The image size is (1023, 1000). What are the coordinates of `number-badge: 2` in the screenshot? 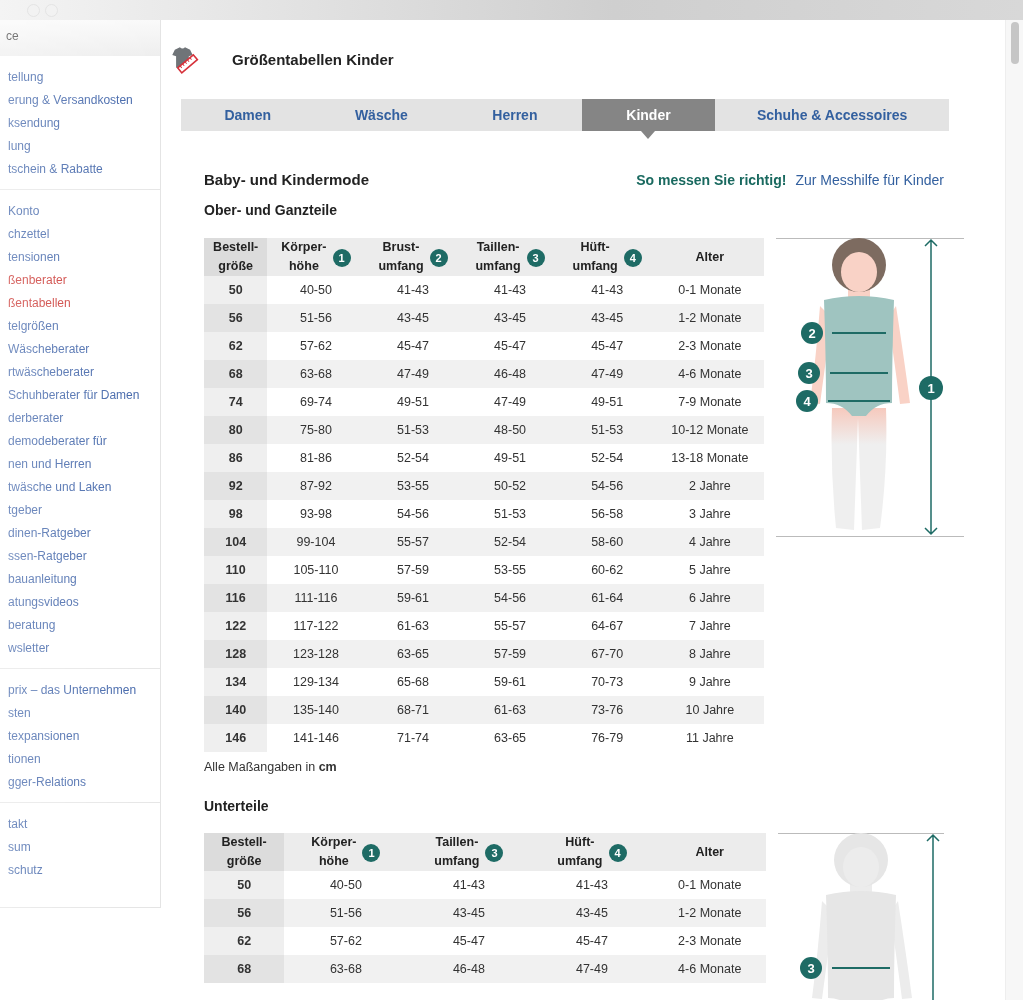 It's located at (438, 258).